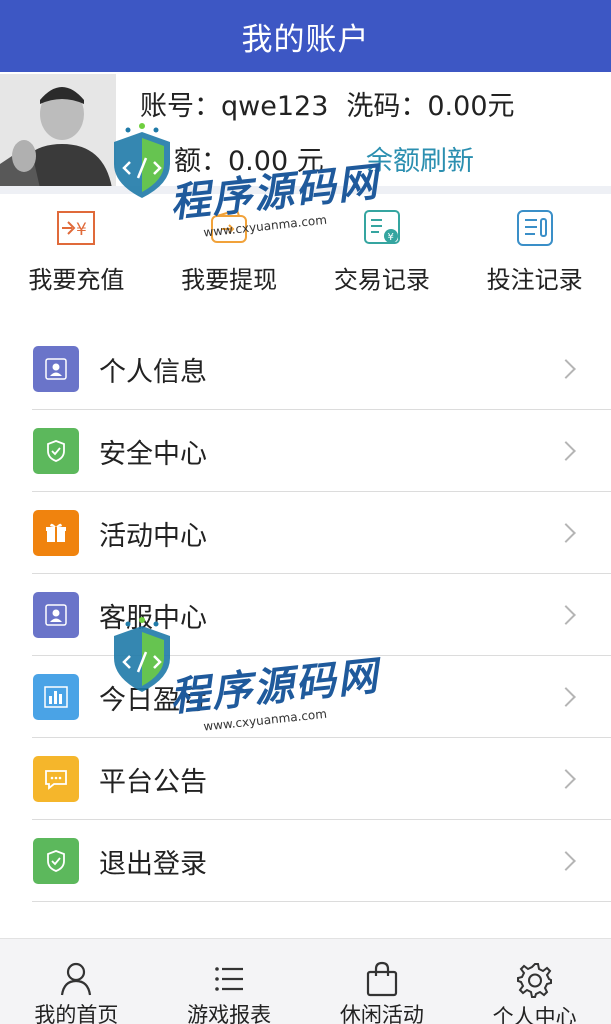 This screenshot has width=611, height=1024. What do you see at coordinates (56, 533) in the screenshot?
I see `gift-icon` at bounding box center [56, 533].